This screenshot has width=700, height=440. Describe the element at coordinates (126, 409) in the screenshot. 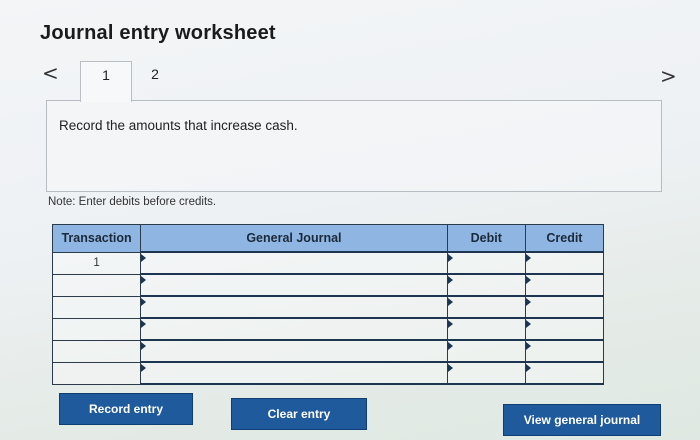

I see `record-entry-button: Record entry` at that location.